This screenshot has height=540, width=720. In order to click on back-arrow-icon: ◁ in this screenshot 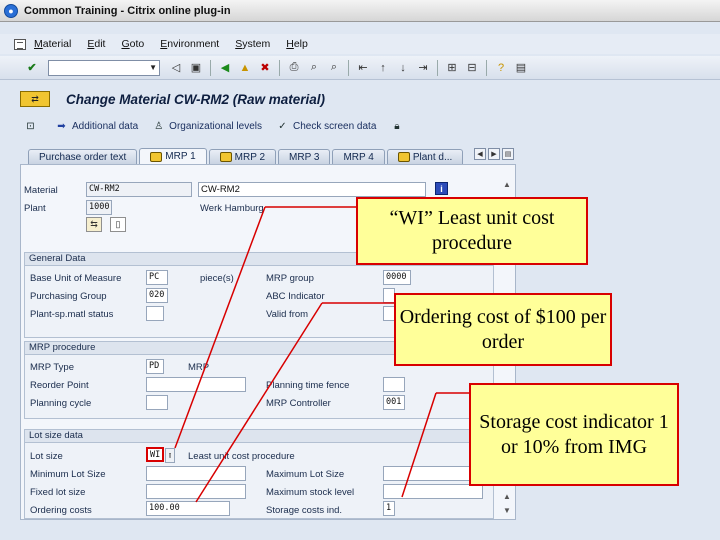, I will do `click(176, 68)`.